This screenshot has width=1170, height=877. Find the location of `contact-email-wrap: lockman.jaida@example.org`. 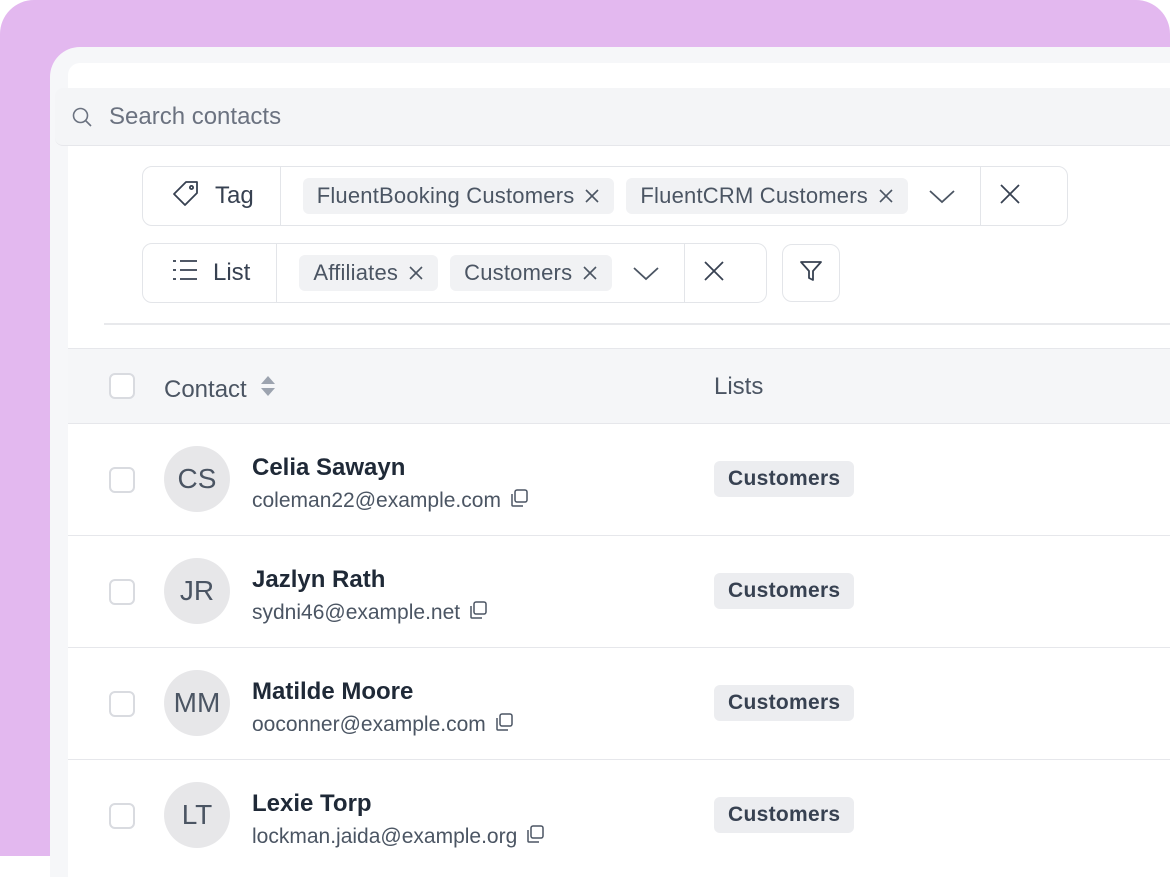

contact-email-wrap: lockman.jaida@example.org is located at coordinates (398, 837).